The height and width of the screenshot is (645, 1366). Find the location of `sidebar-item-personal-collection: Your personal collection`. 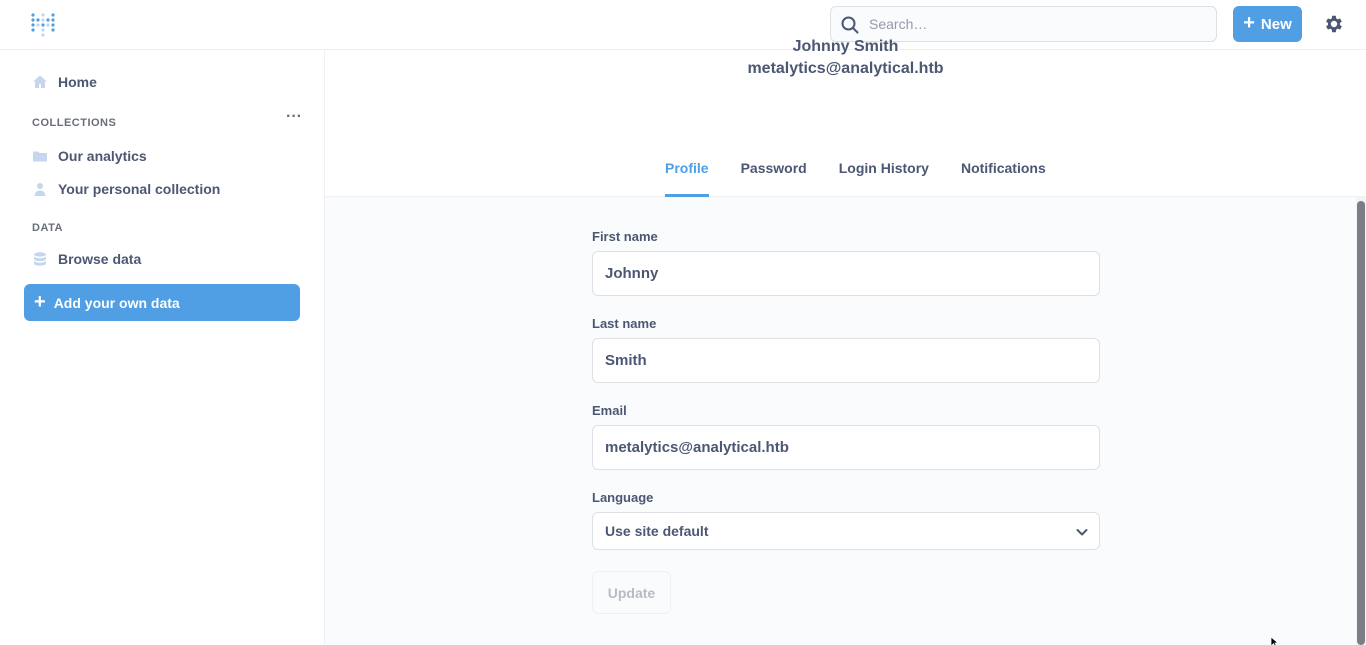

sidebar-item-personal-collection: Your personal collection is located at coordinates (126, 189).